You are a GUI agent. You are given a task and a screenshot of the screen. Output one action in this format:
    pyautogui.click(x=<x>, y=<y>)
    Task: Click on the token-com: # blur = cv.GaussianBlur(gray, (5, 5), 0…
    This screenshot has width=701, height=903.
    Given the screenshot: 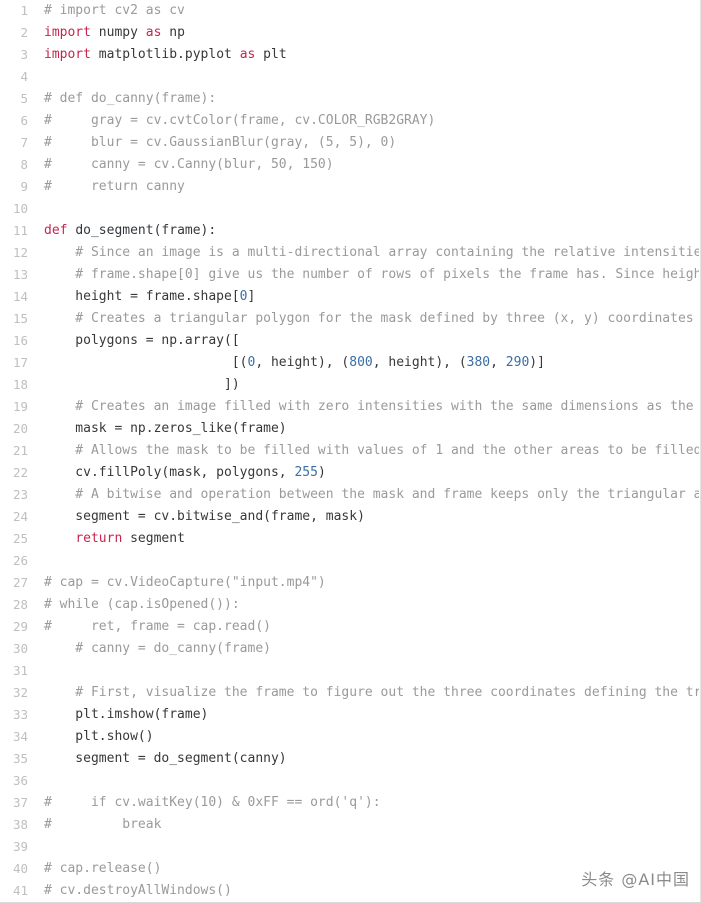 What is the action you would take?
    pyautogui.click(x=220, y=142)
    